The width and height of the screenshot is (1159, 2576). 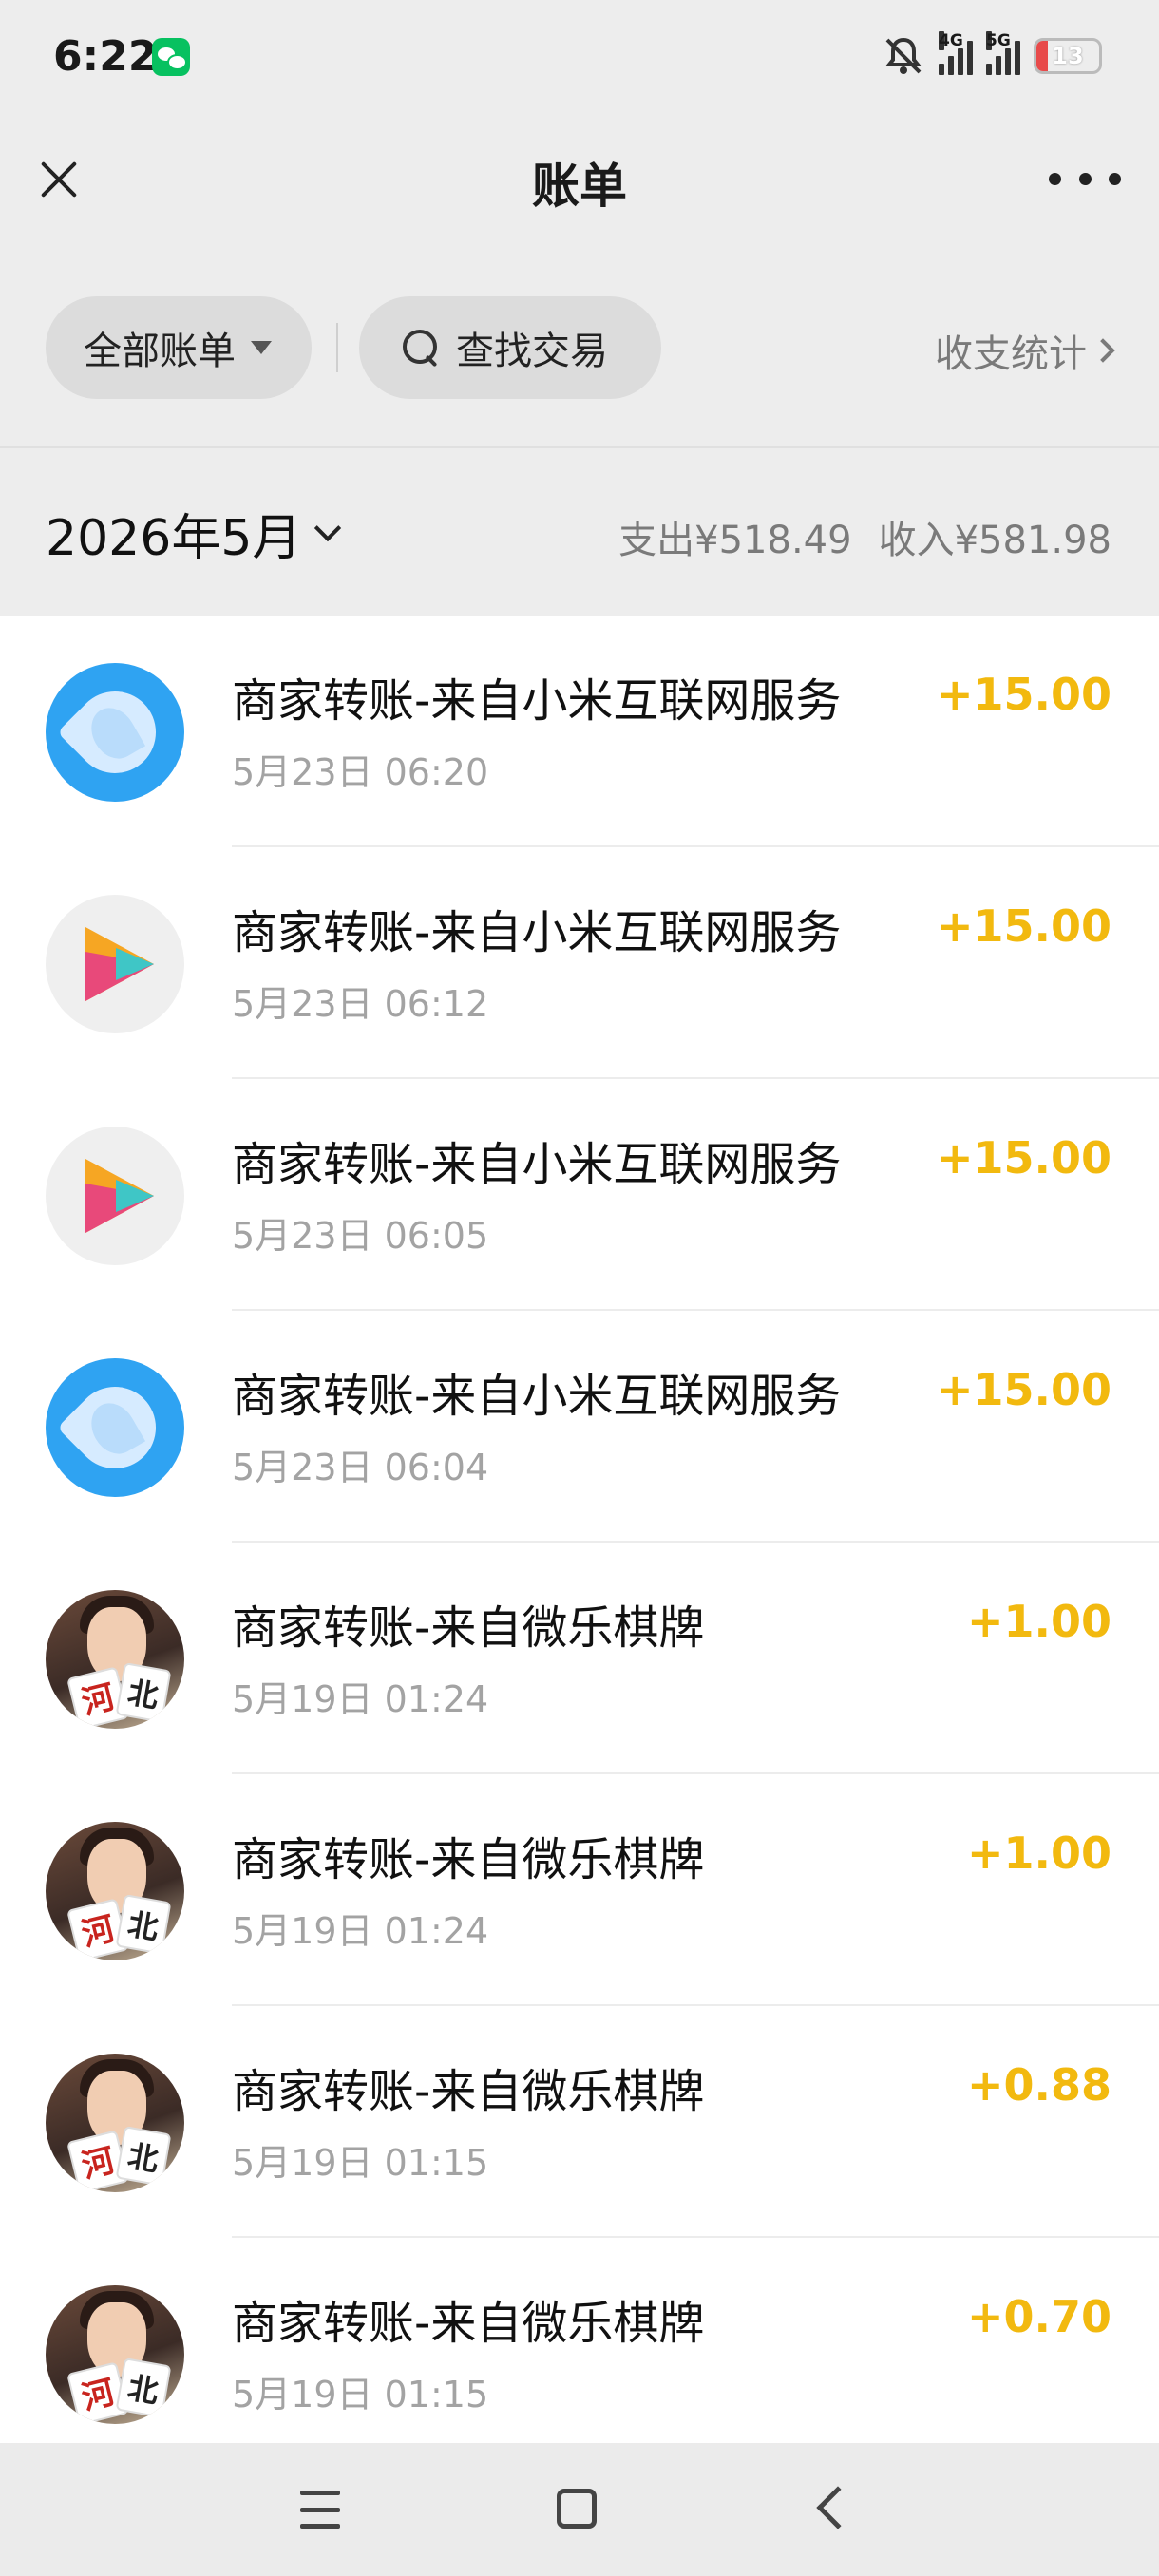 What do you see at coordinates (865, 536) in the screenshot?
I see `month-summary: 支出¥518.49 收入¥581.98` at bounding box center [865, 536].